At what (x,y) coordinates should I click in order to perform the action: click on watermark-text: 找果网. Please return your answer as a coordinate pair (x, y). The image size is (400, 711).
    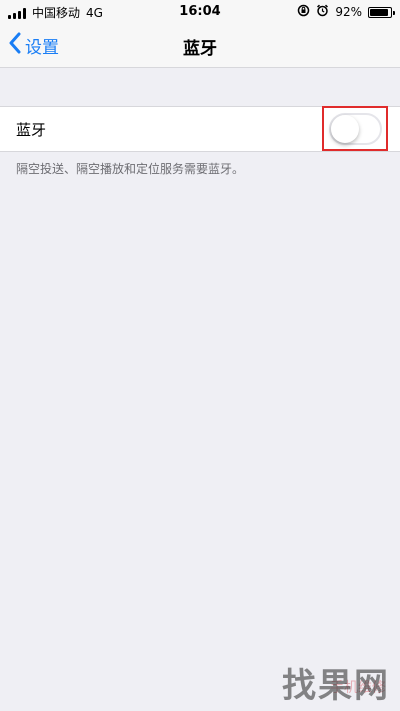
    Looking at the image, I should click on (336, 686).